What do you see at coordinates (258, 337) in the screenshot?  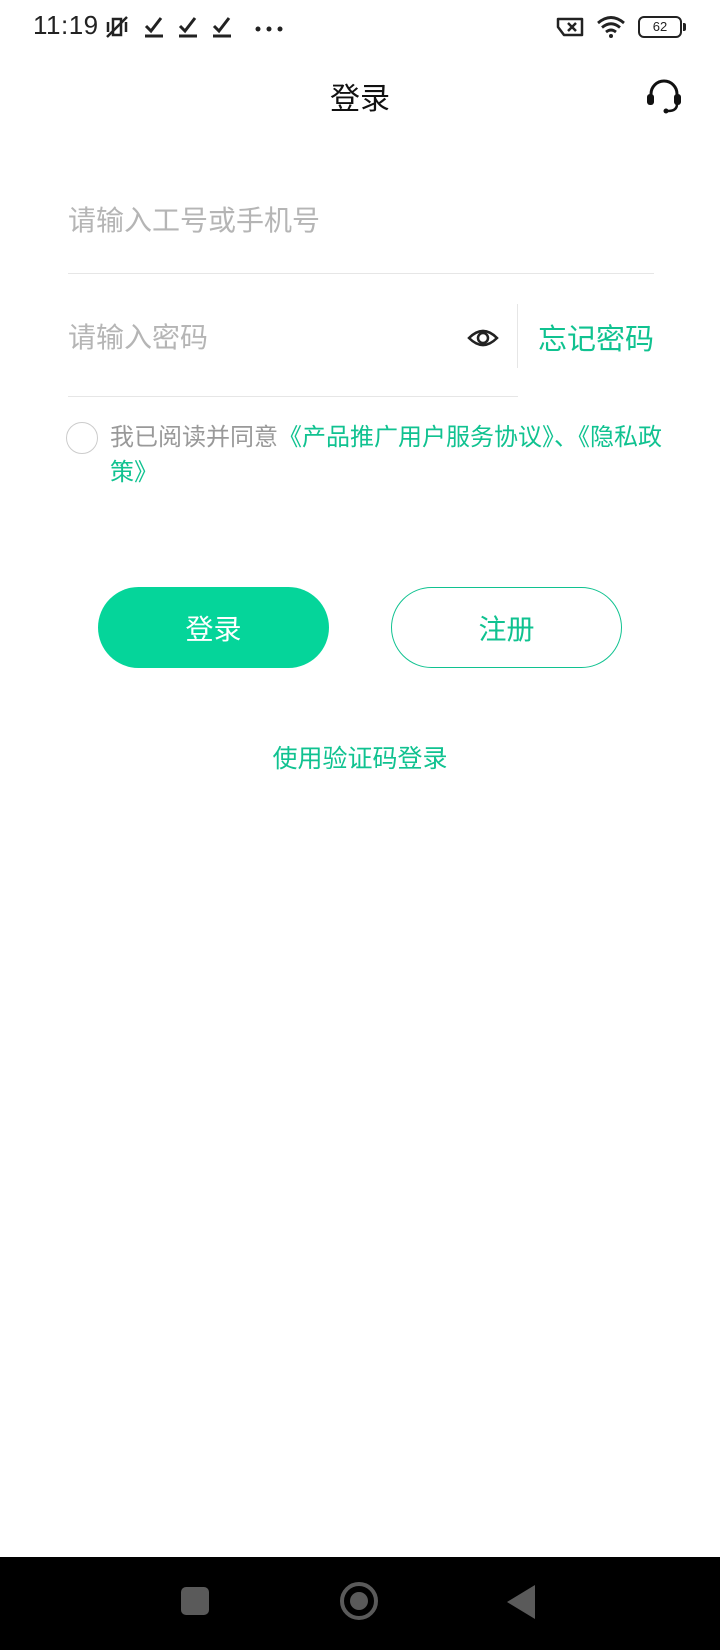 I see `password-input` at bounding box center [258, 337].